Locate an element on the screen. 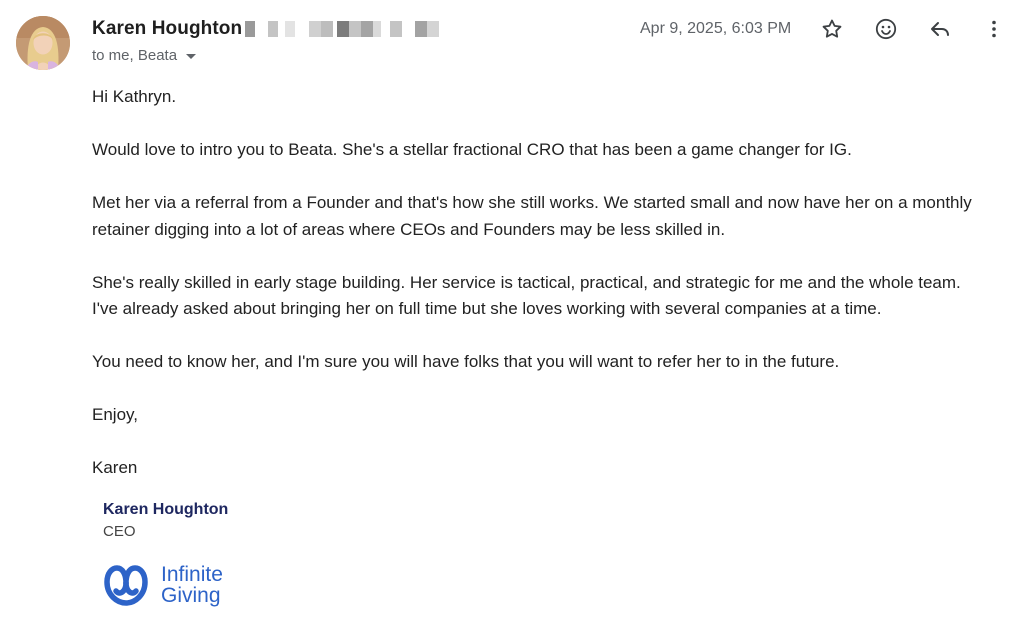 This screenshot has height=617, width=1024. reply-icon is located at coordinates (940, 29).